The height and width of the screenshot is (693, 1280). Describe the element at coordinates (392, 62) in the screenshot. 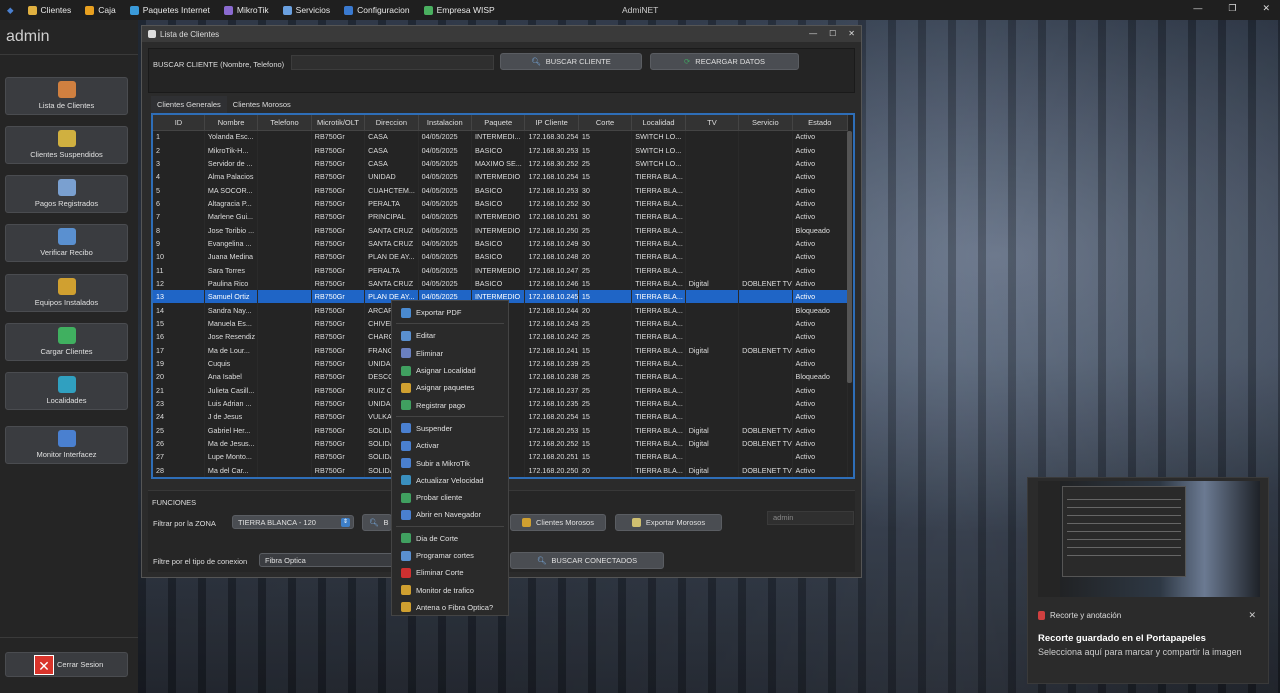

I see `search-input` at that location.